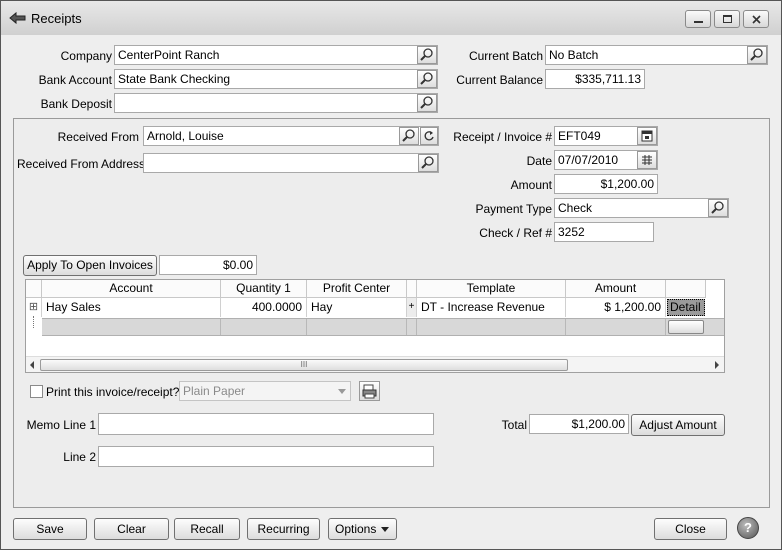 This screenshot has height=550, width=782. Describe the element at coordinates (604, 232) in the screenshot. I see `check-ref-field: 3252` at that location.